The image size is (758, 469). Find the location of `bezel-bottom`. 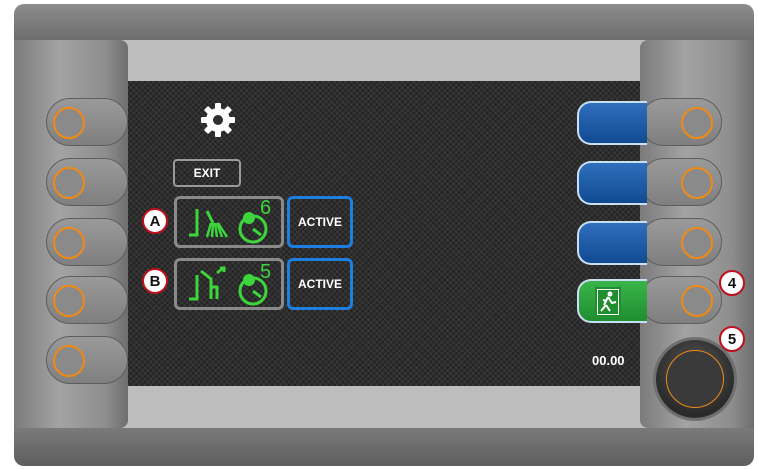

bezel-bottom is located at coordinates (384, 447).